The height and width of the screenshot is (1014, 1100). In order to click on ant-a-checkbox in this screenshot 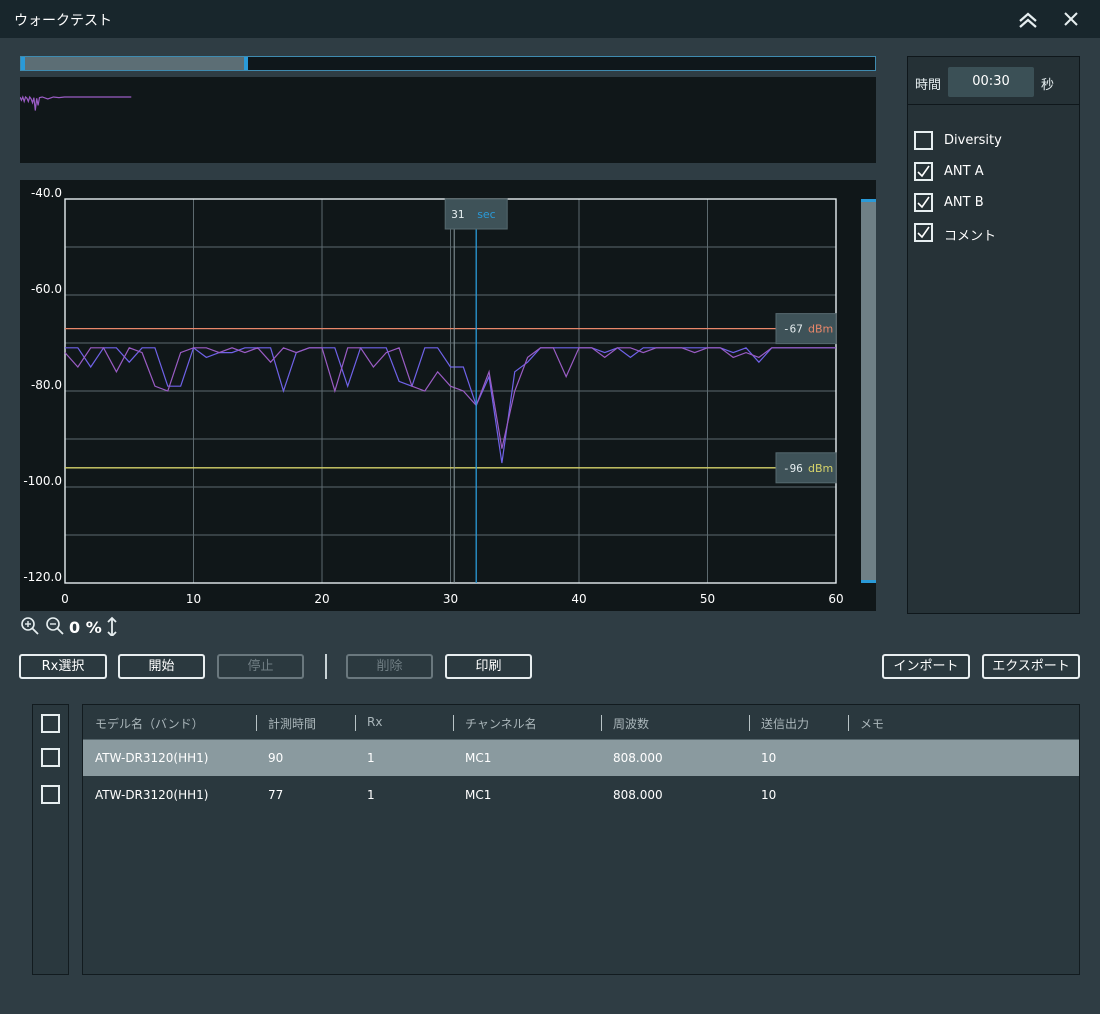, I will do `click(923, 171)`.